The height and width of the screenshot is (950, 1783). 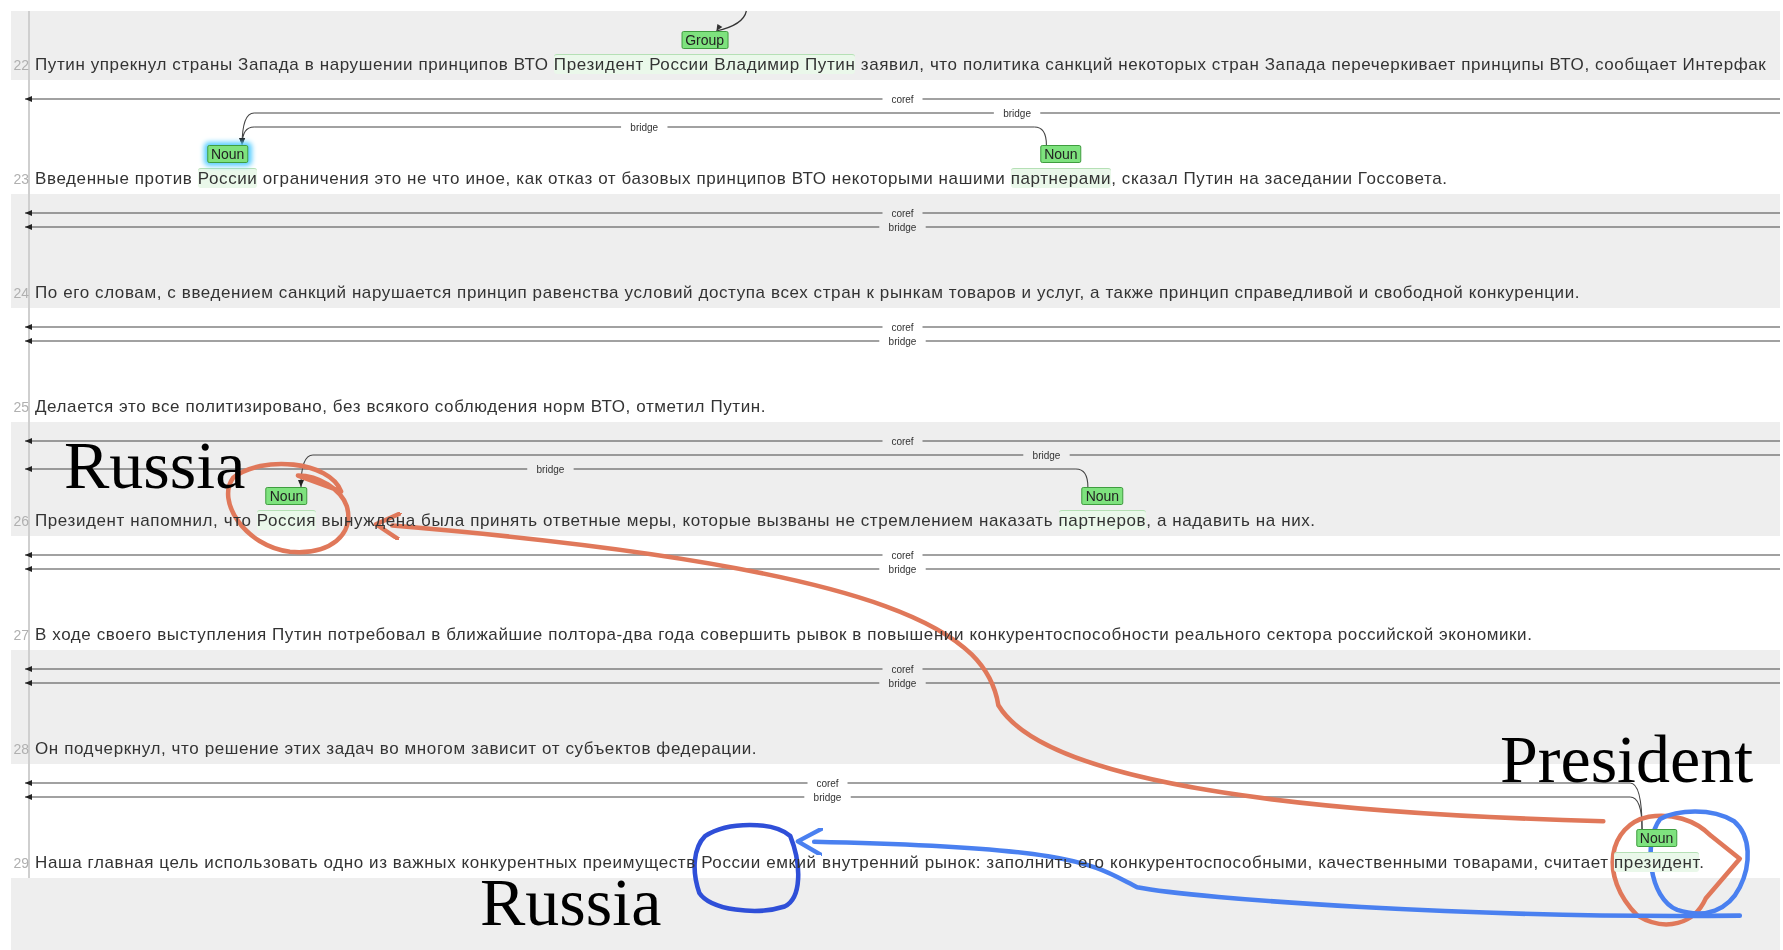 What do you see at coordinates (396, 749) in the screenshot?
I see `sentence-text: Он подчеркнул, что решение этих задач во многом зависит от субъектов федерации.` at bounding box center [396, 749].